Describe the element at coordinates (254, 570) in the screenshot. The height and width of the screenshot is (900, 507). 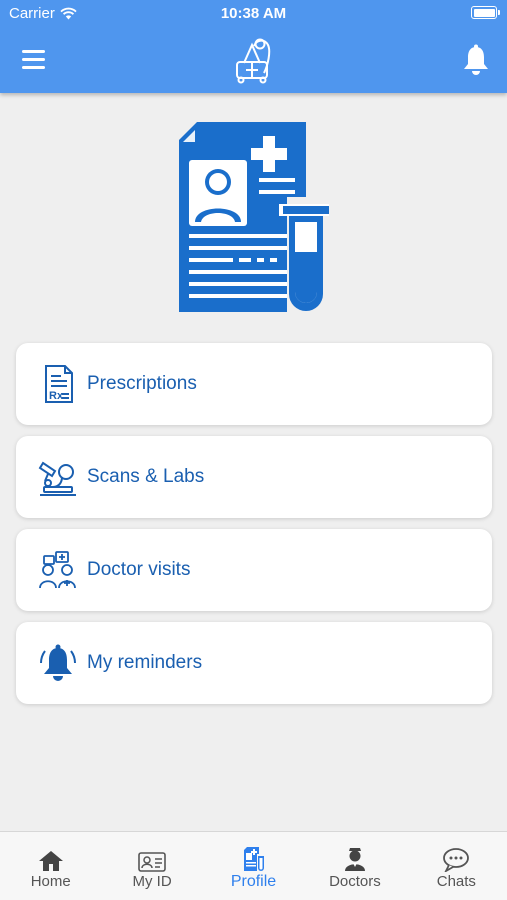
I see `menu-item-doctor-visits: Doctor visits` at that location.